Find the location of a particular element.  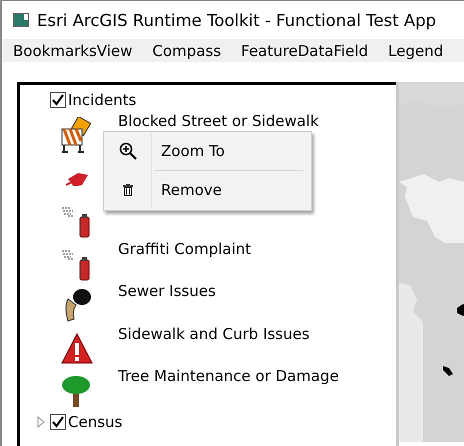

layer-label: Incidents is located at coordinates (102, 100).